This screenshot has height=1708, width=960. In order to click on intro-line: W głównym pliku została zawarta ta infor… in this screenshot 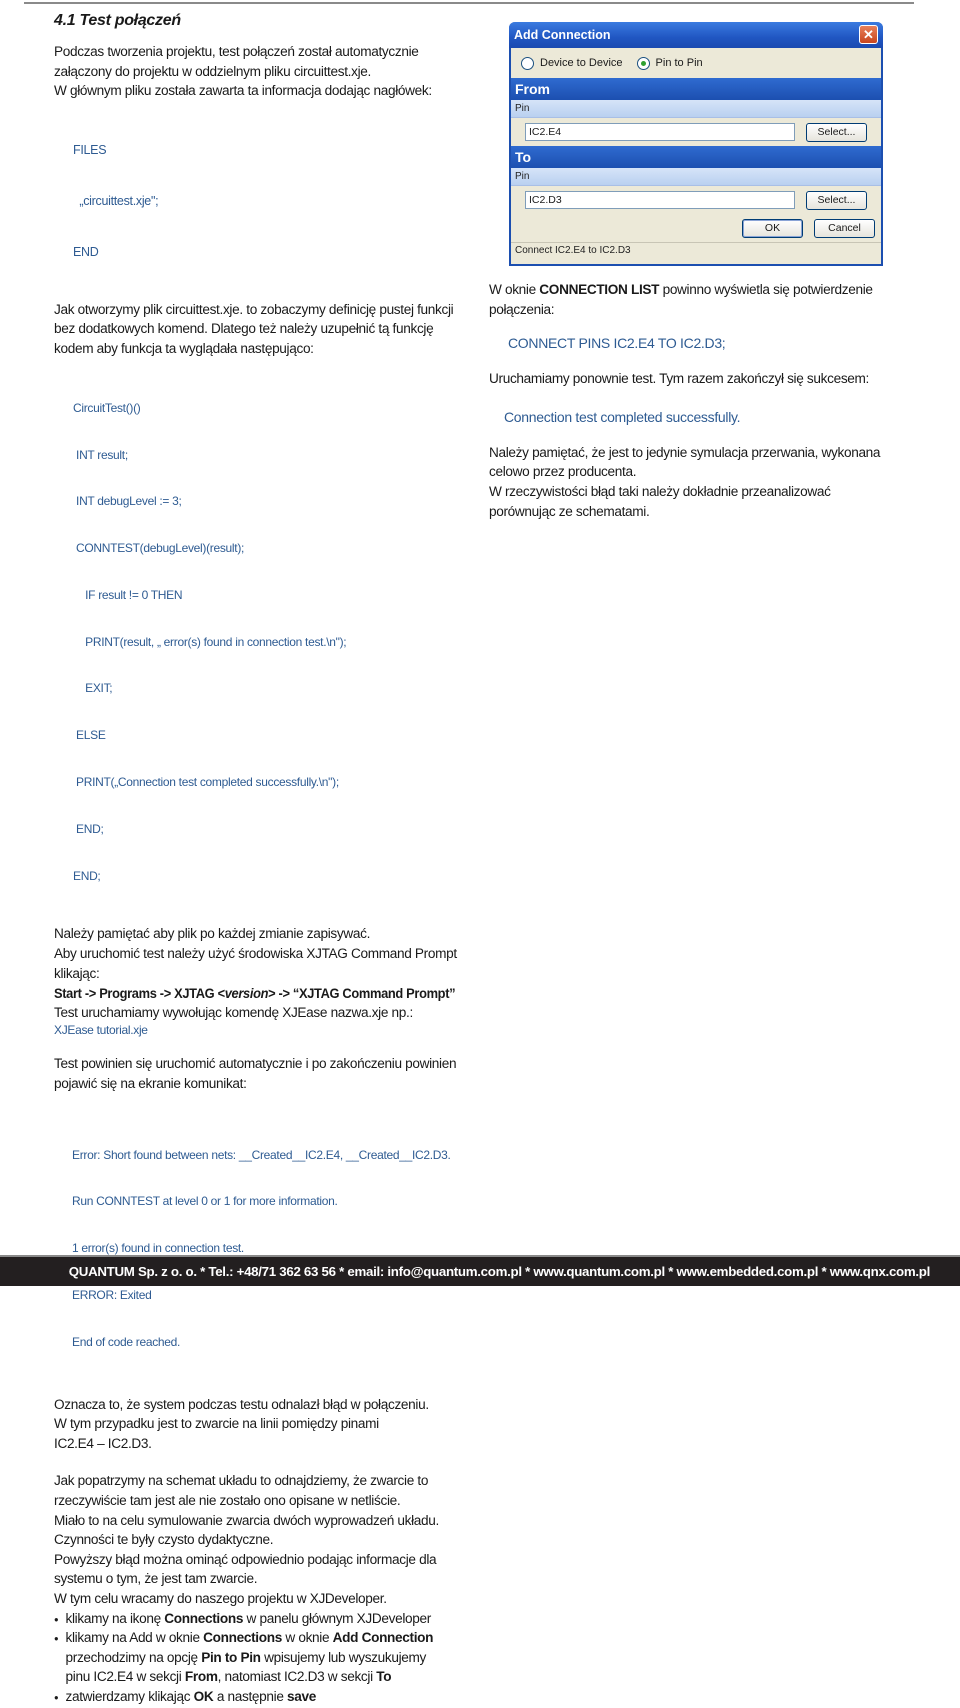, I will do `click(243, 91)`.